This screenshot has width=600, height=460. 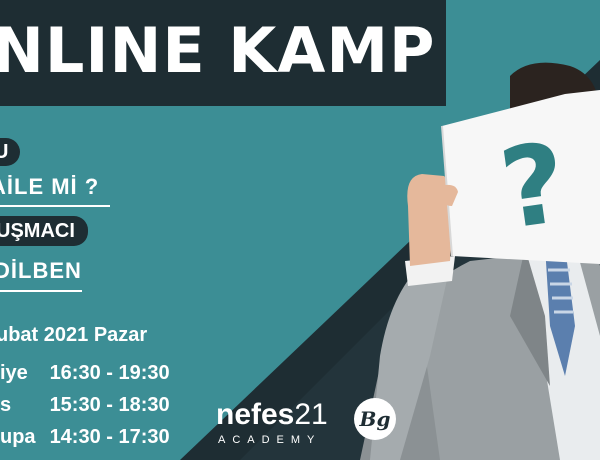 What do you see at coordinates (41, 270) in the screenshot?
I see `speaker-name: DİLBEN` at bounding box center [41, 270].